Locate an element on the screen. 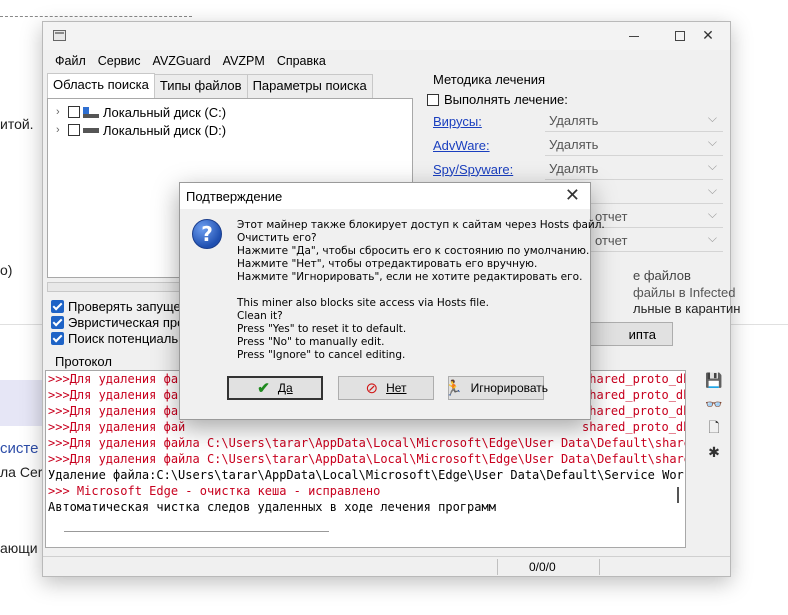 The height and width of the screenshot is (615, 788). message-line: Clean it? is located at coordinates (260, 316).